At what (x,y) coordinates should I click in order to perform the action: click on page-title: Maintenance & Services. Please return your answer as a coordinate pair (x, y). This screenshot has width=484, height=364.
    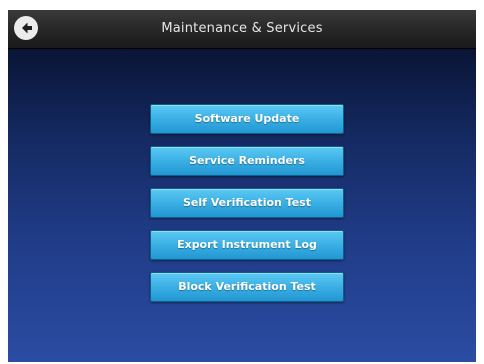
    Looking at the image, I should click on (242, 28).